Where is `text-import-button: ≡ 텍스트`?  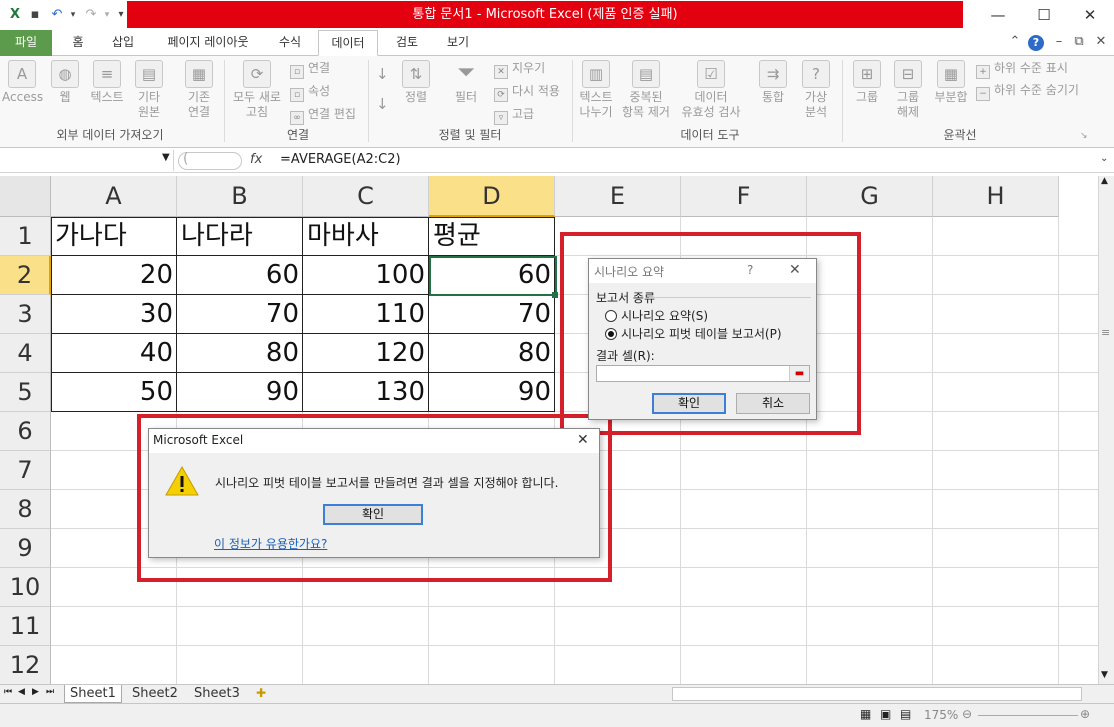
text-import-button: ≡ 텍스트 is located at coordinates (107, 82).